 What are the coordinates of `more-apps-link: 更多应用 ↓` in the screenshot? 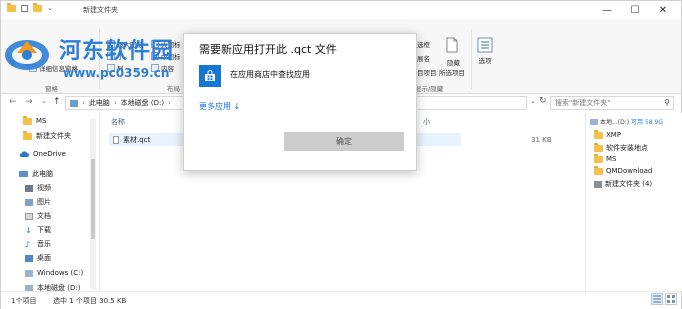 It's located at (219, 106).